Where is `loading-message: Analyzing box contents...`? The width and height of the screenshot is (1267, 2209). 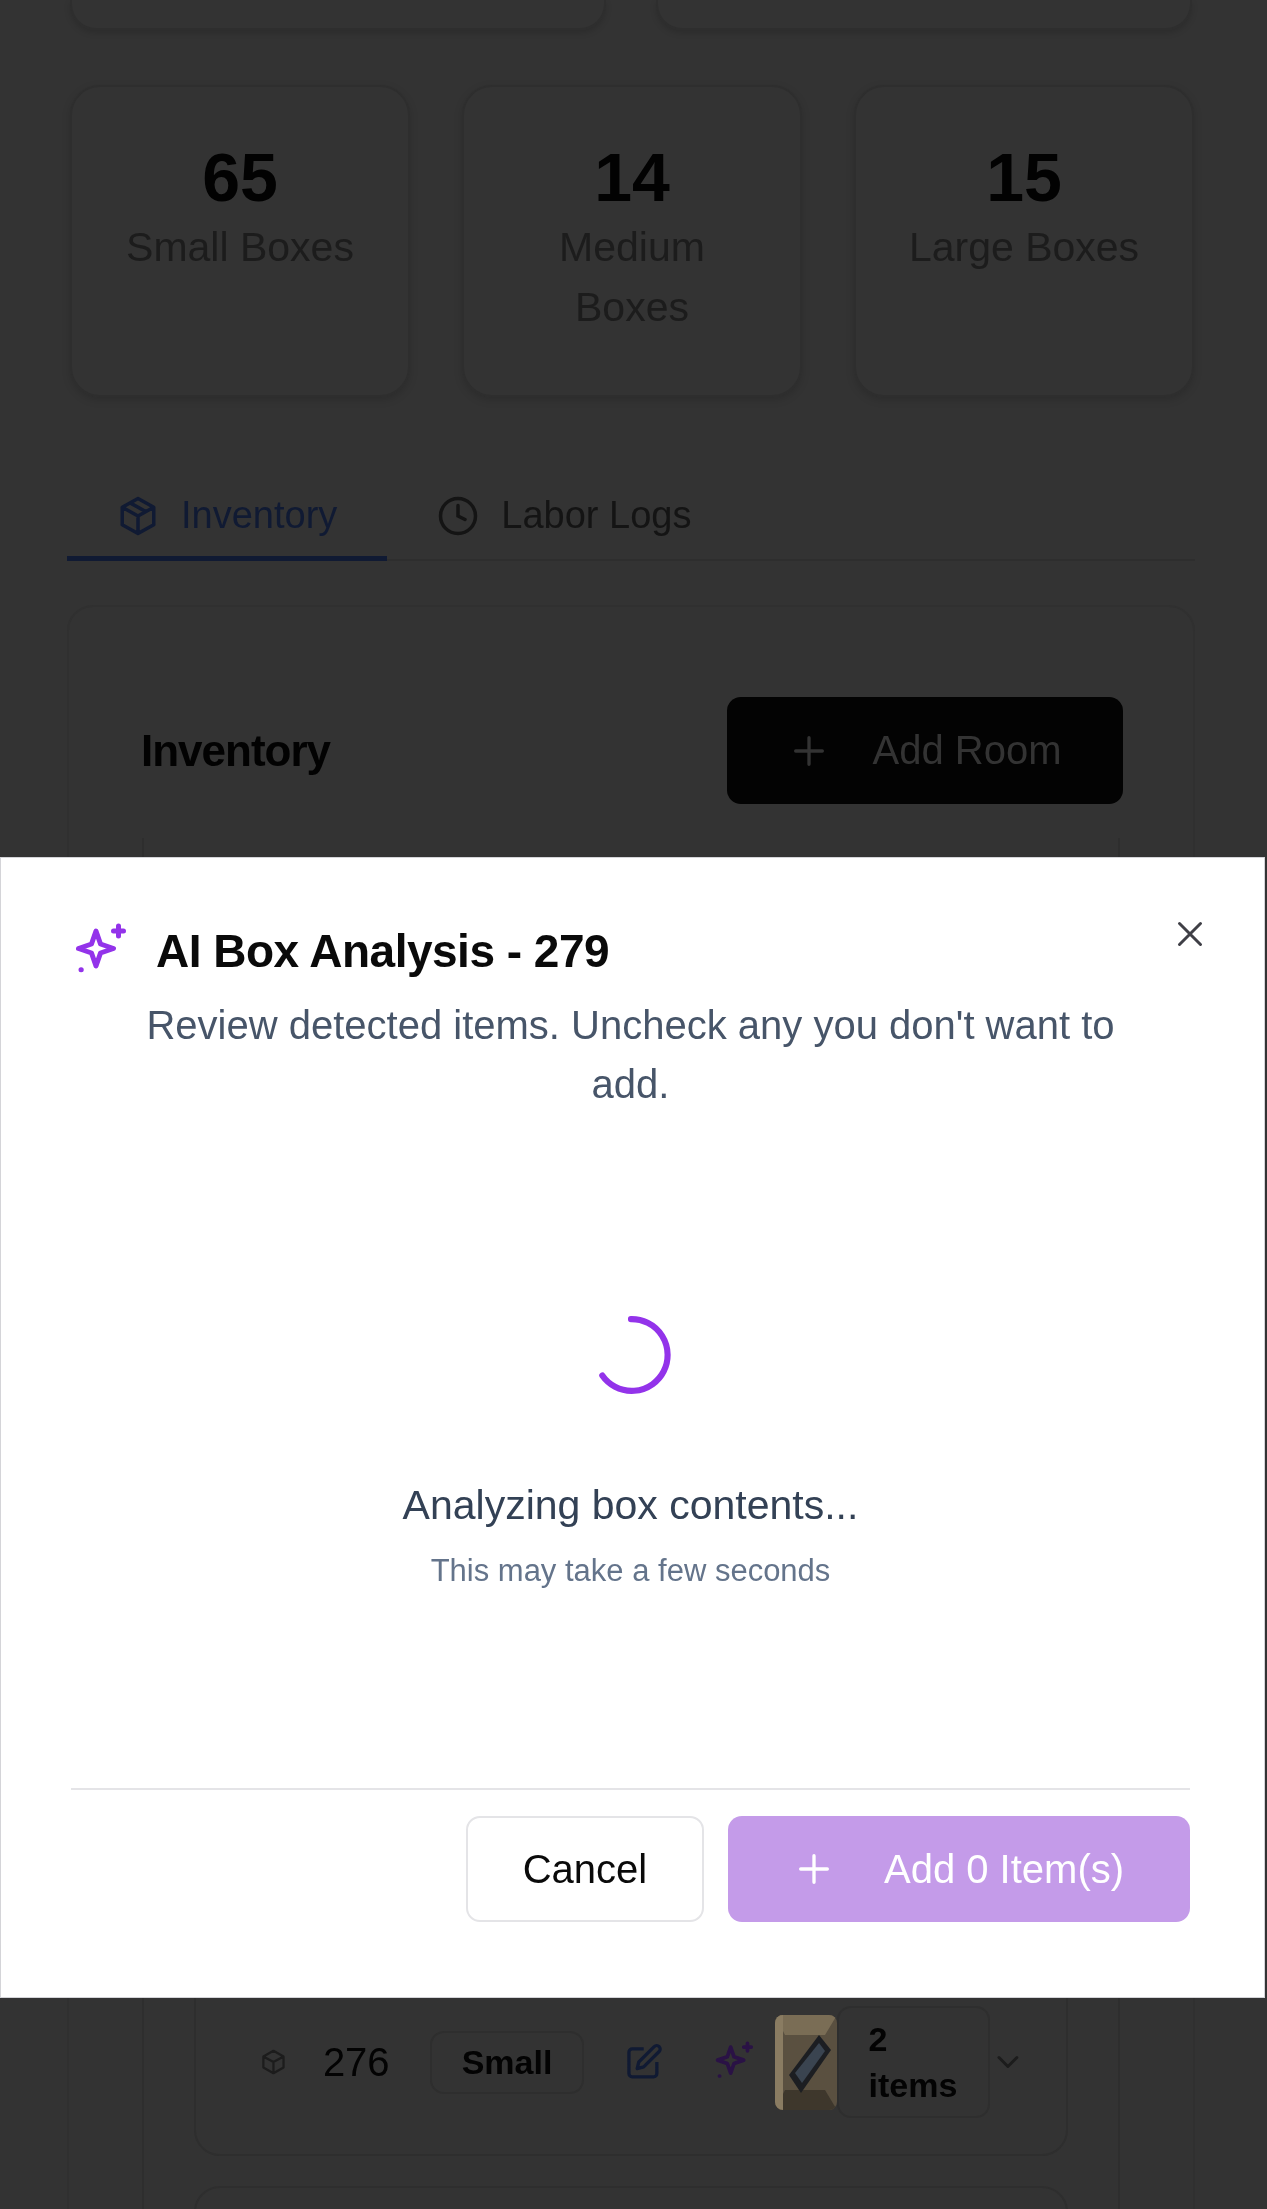 loading-message: Analyzing box contents... is located at coordinates (630, 1505).